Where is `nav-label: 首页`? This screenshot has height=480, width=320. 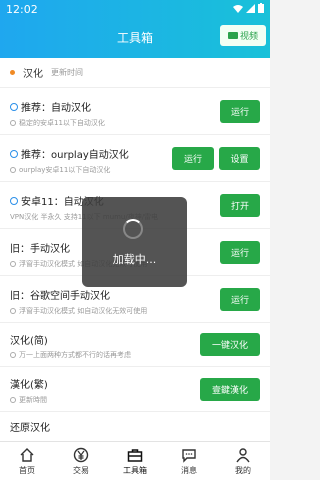 nav-label: 首页 is located at coordinates (27, 470).